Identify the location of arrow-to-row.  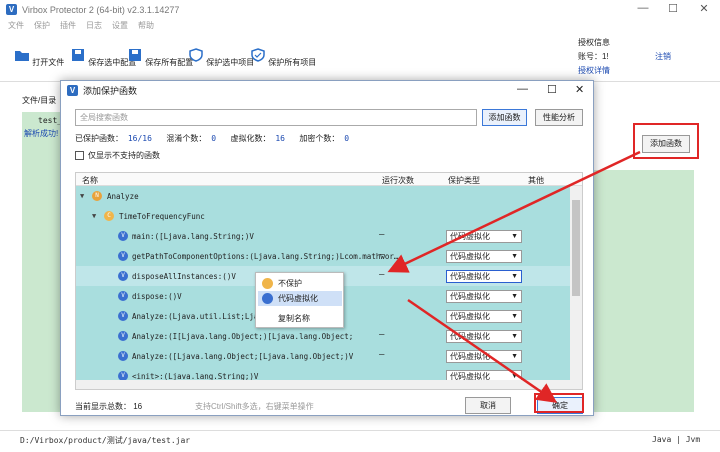
(514, 211).